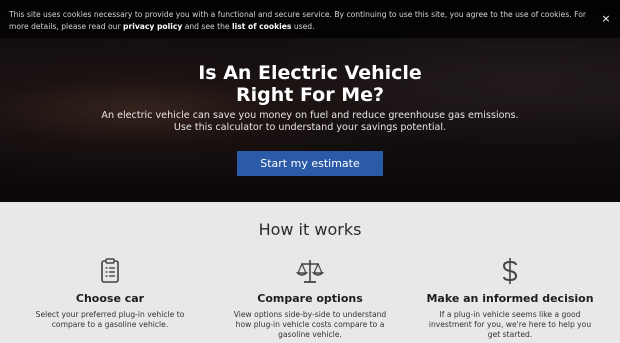 The height and width of the screenshot is (343, 620). What do you see at coordinates (152, 26) in the screenshot?
I see `privacy-policy-link: privacy policy` at bounding box center [152, 26].